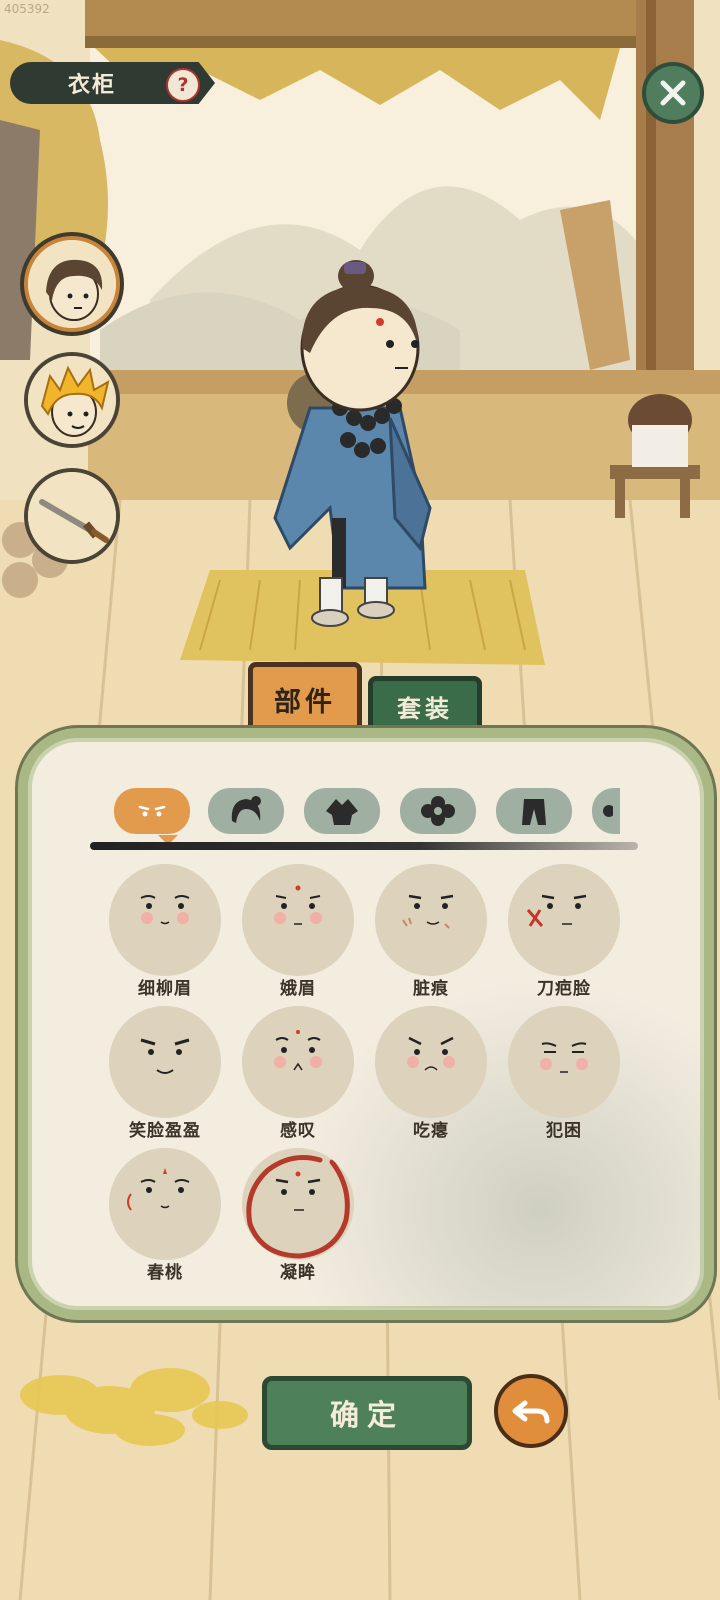 This screenshot has height=1600, width=720. I want to click on face-item: 感叹, so click(298, 1073).